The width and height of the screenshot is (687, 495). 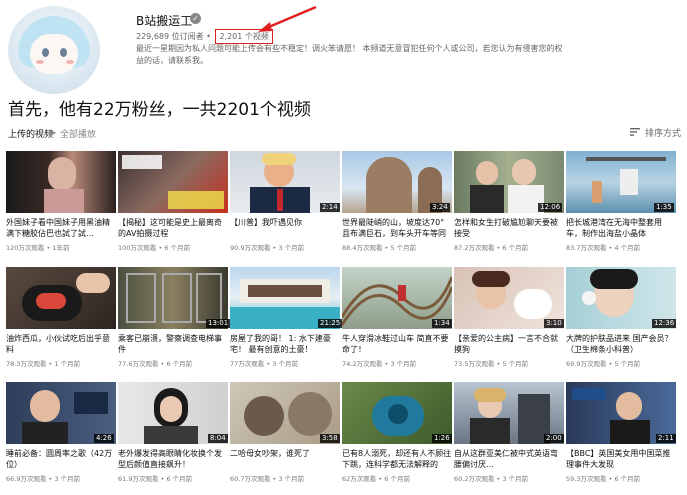 I want to click on video-title: 睡前必备：圆周率之歌（42万位）, so click(x=61, y=459).